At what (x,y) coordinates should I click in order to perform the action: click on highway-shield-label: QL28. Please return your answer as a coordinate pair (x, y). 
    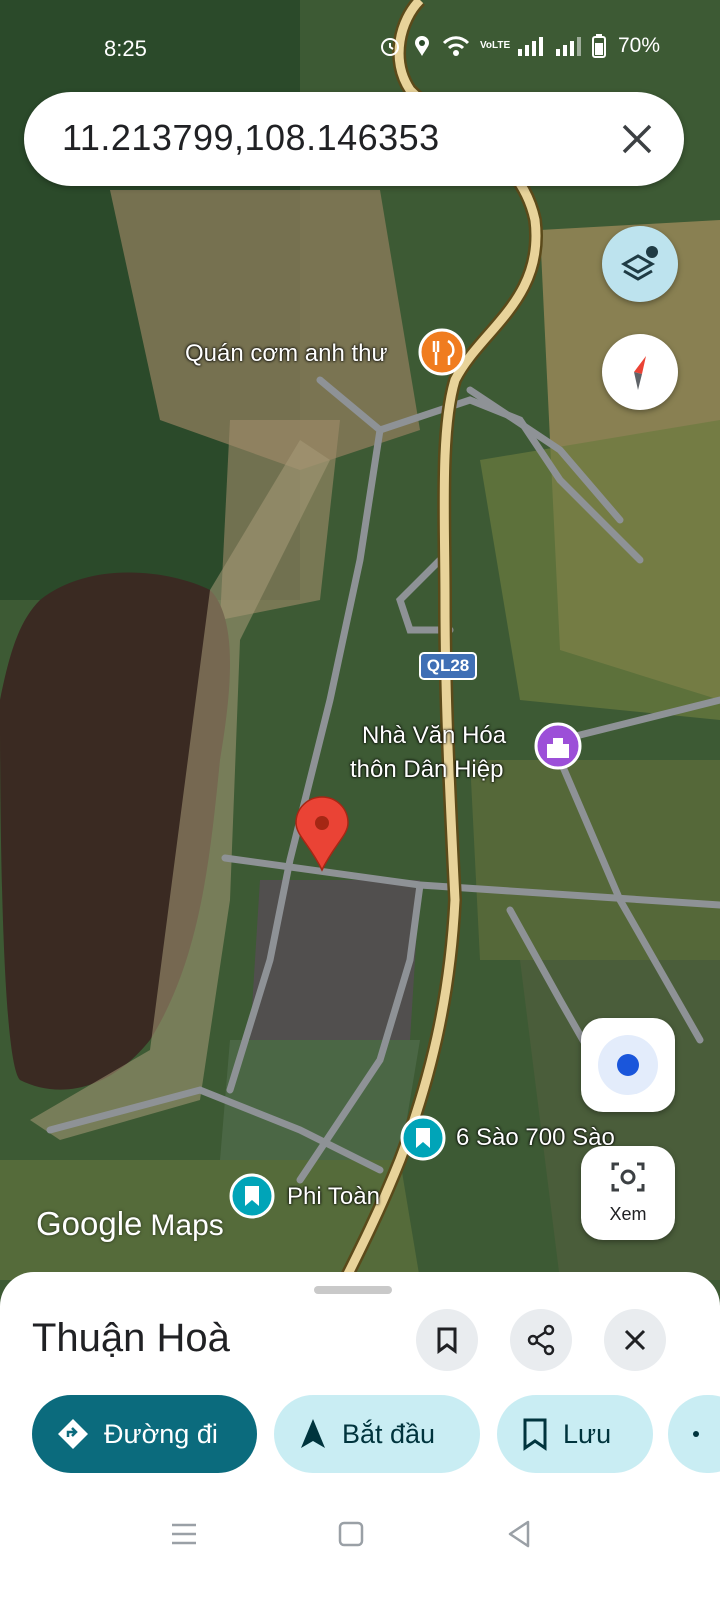
    Looking at the image, I should click on (448, 665).